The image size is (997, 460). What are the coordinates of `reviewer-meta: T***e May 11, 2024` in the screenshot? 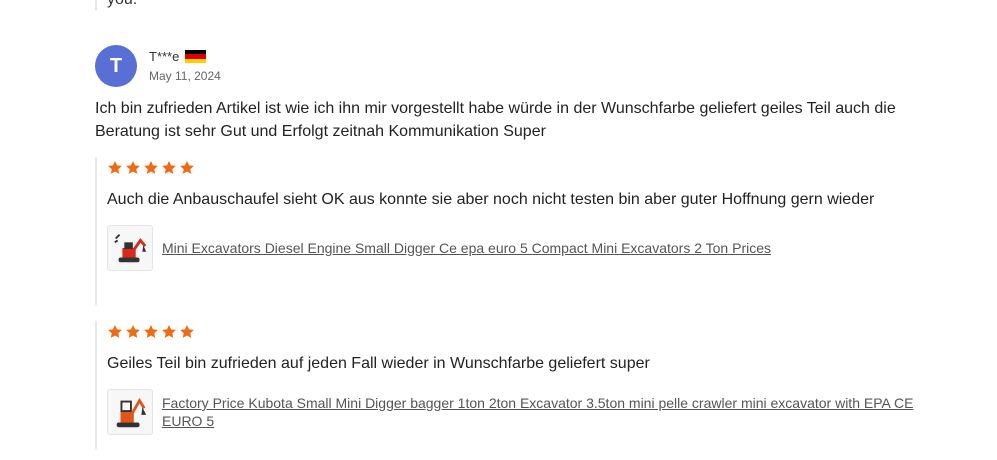 It's located at (185, 66).